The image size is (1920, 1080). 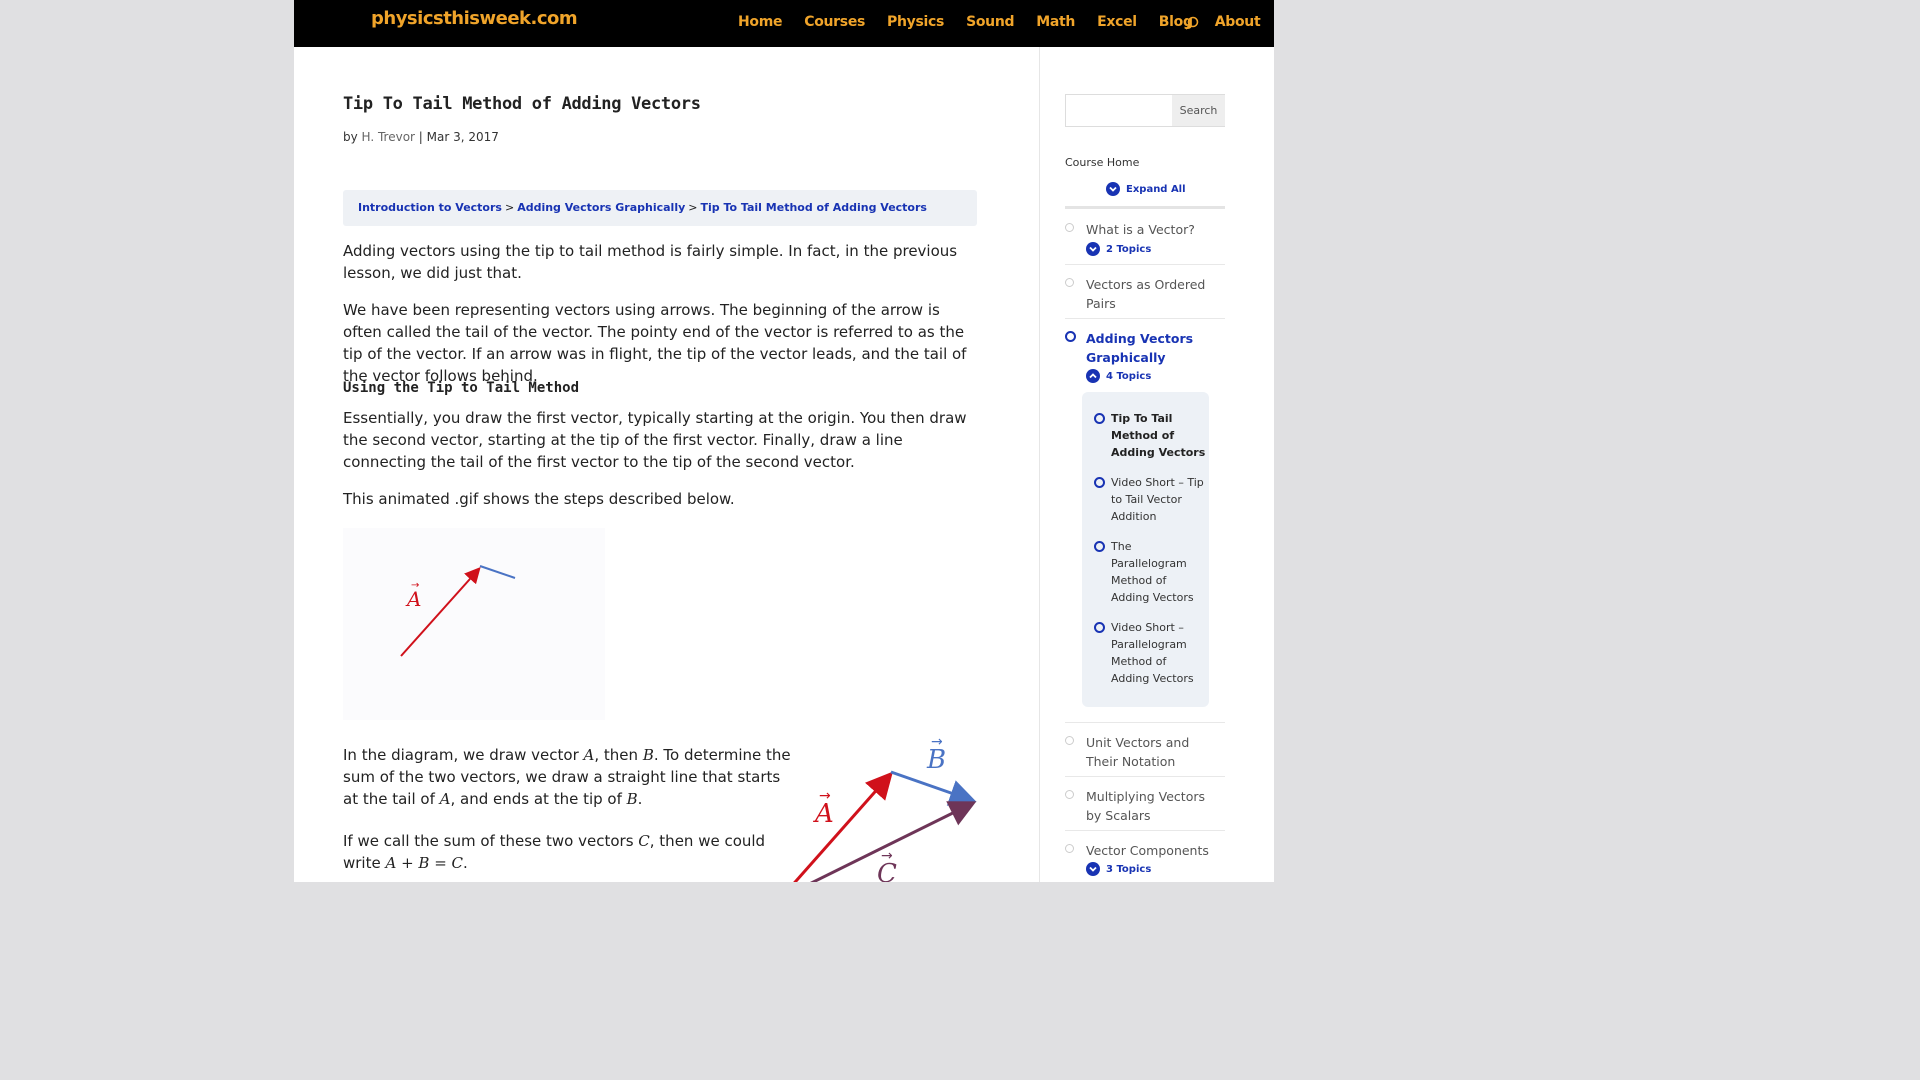 I want to click on text-run: In the diagram, we draw vector, so click(x=463, y=755).